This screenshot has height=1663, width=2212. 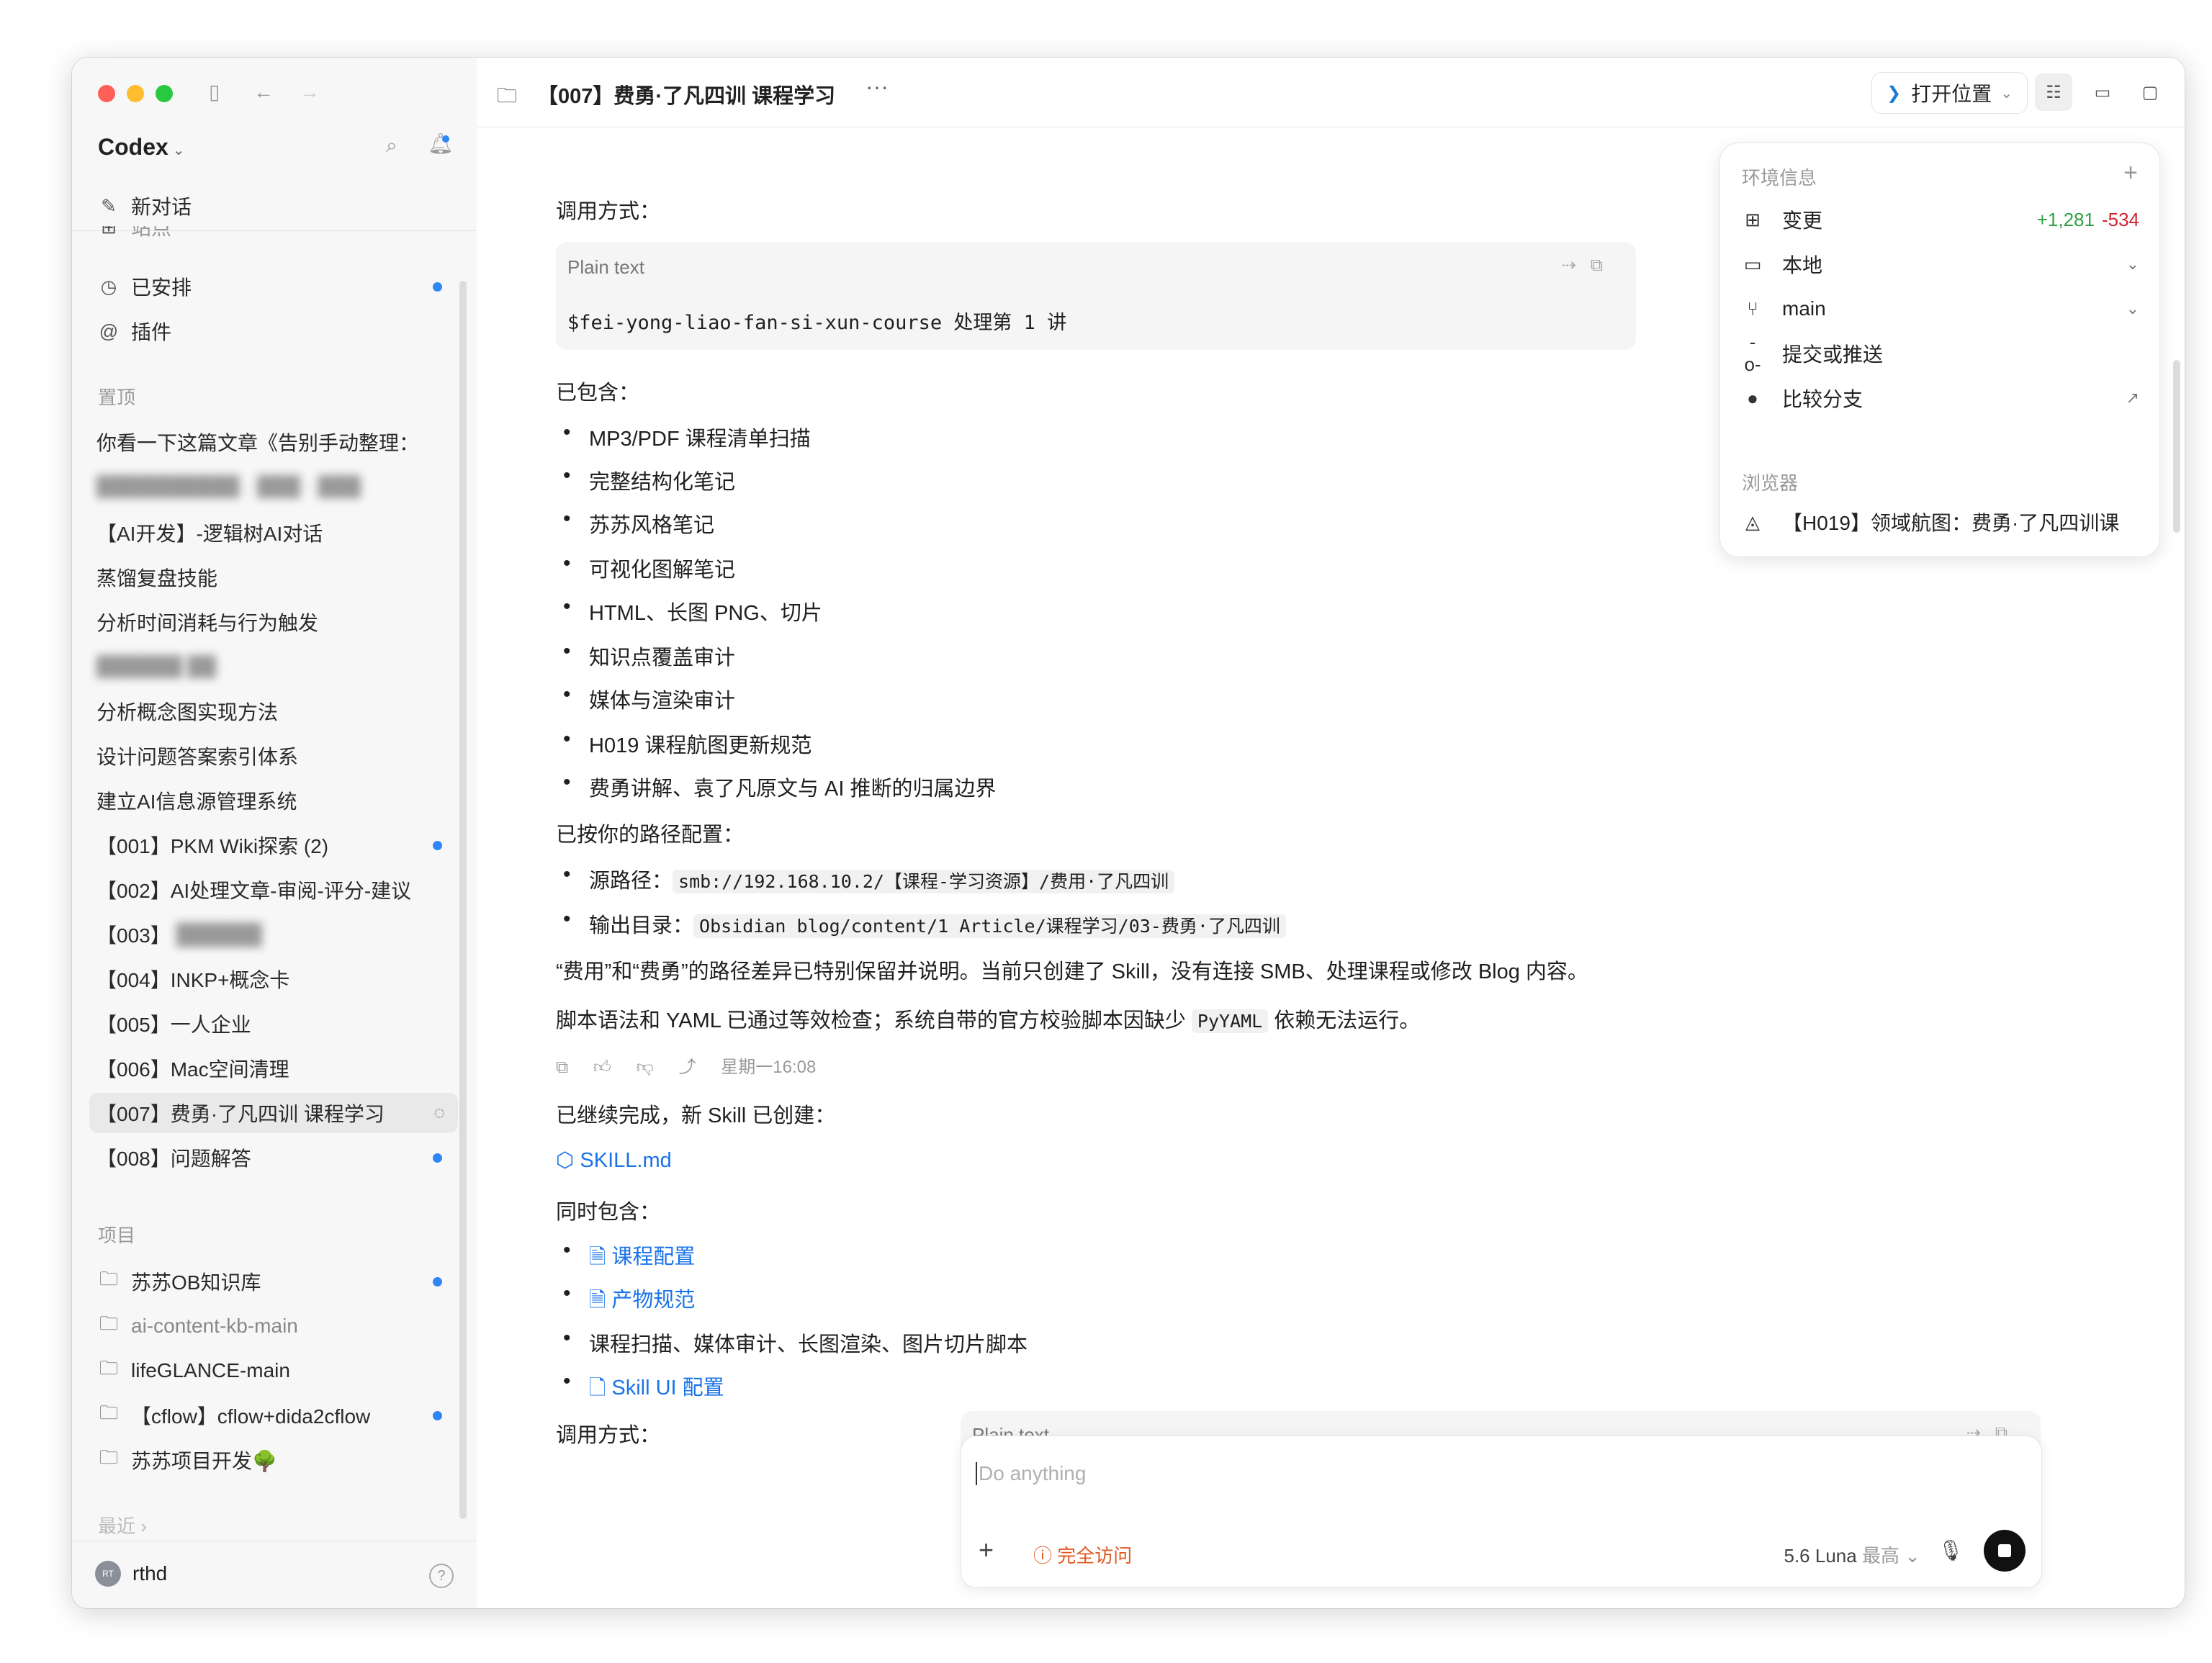 I want to click on list-item-text: 课程扫描、媒体审计、长图渲染、图片切片脚本, so click(x=809, y=1344).